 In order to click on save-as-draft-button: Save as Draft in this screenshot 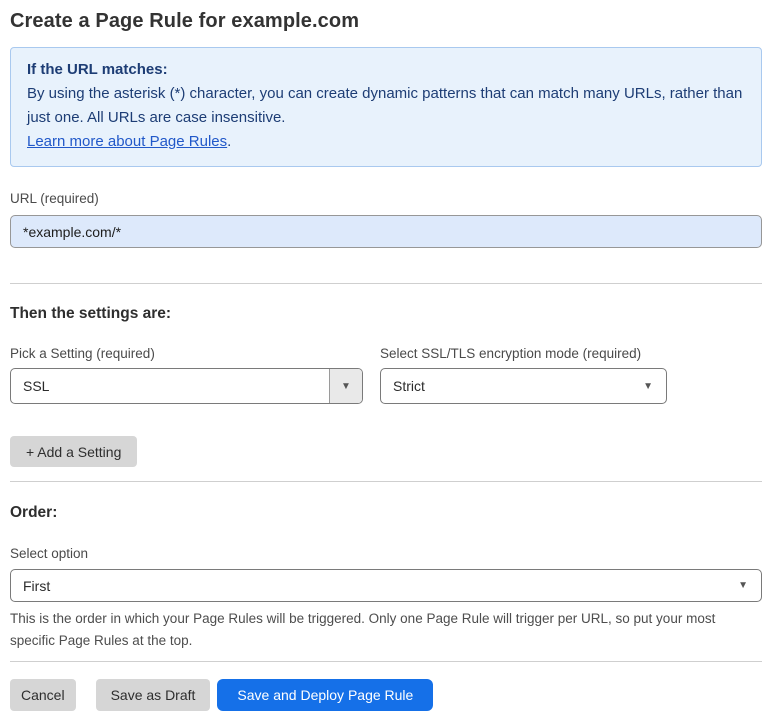, I will do `click(153, 695)`.